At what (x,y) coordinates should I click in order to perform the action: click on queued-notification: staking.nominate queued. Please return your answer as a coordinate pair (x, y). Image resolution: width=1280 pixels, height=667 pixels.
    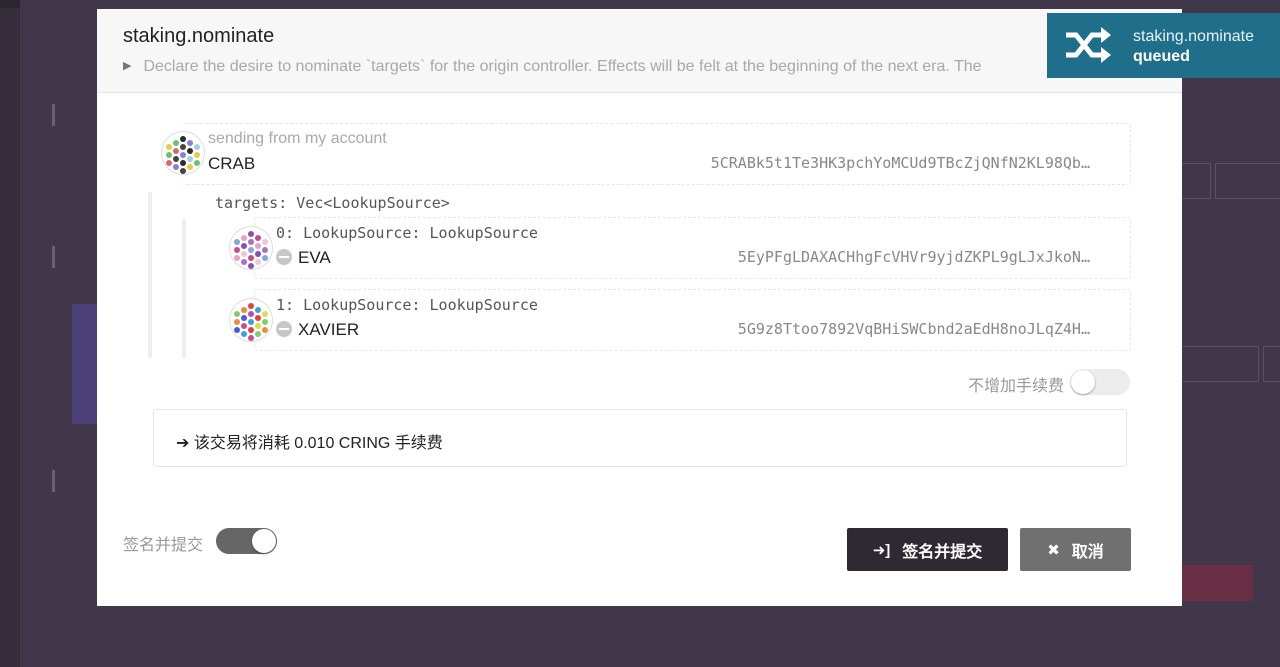
    Looking at the image, I should click on (1163, 45).